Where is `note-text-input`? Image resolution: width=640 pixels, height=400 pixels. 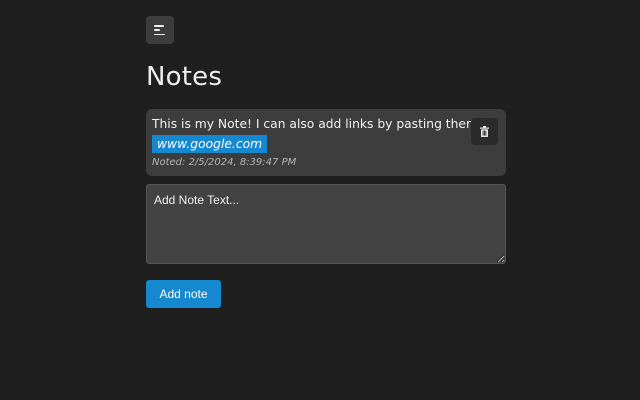 note-text-input is located at coordinates (326, 224).